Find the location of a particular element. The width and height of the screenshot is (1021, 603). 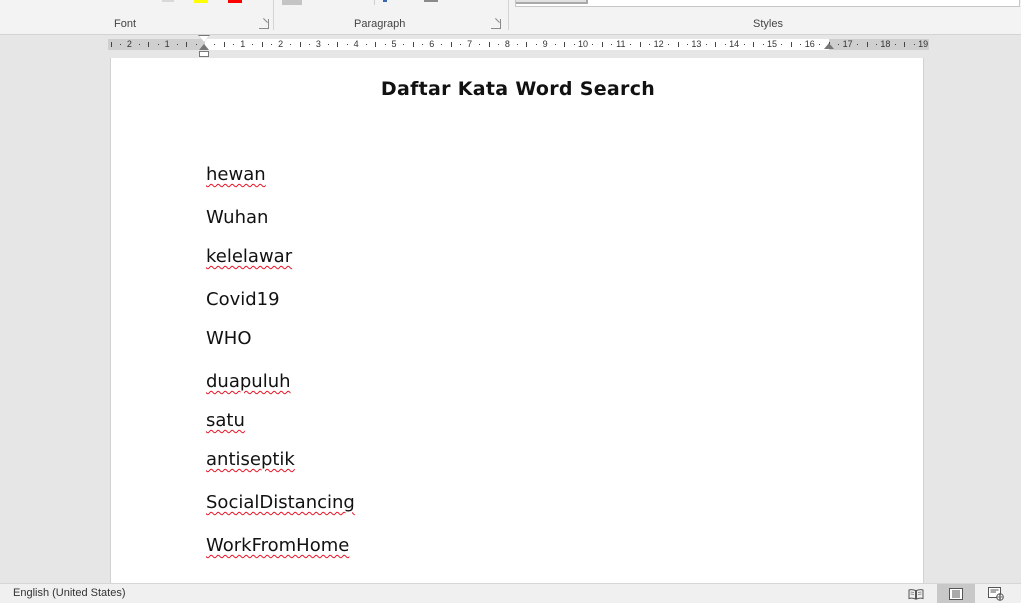

word-item: SocialDistancing is located at coordinates (280, 502).